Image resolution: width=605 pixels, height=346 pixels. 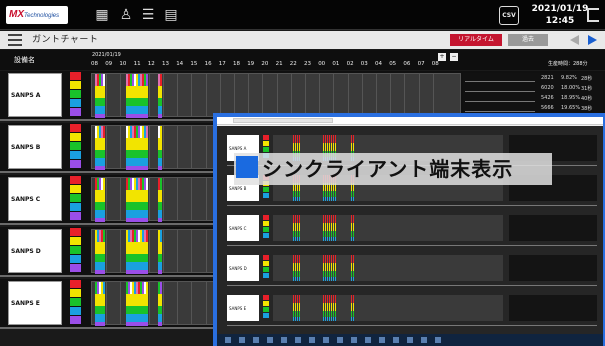 I want to click on machine-name: SANPS D, so click(x=35, y=251).